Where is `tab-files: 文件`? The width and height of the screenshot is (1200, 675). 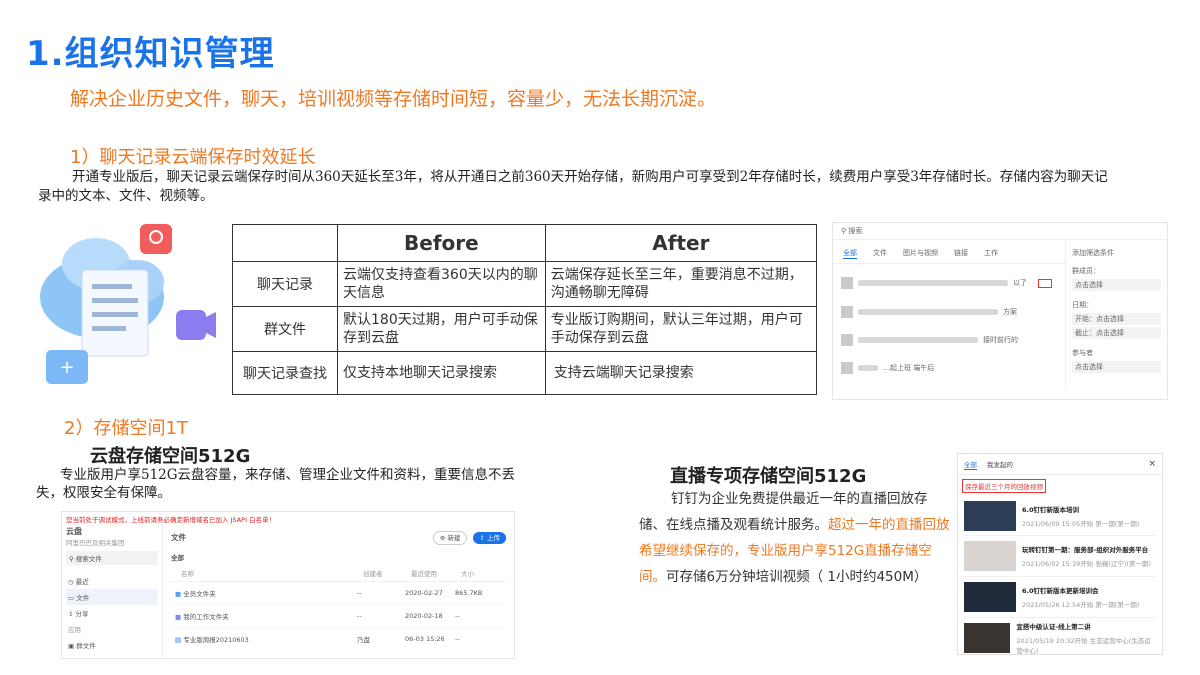
tab-files: 文件 is located at coordinates (880, 253).